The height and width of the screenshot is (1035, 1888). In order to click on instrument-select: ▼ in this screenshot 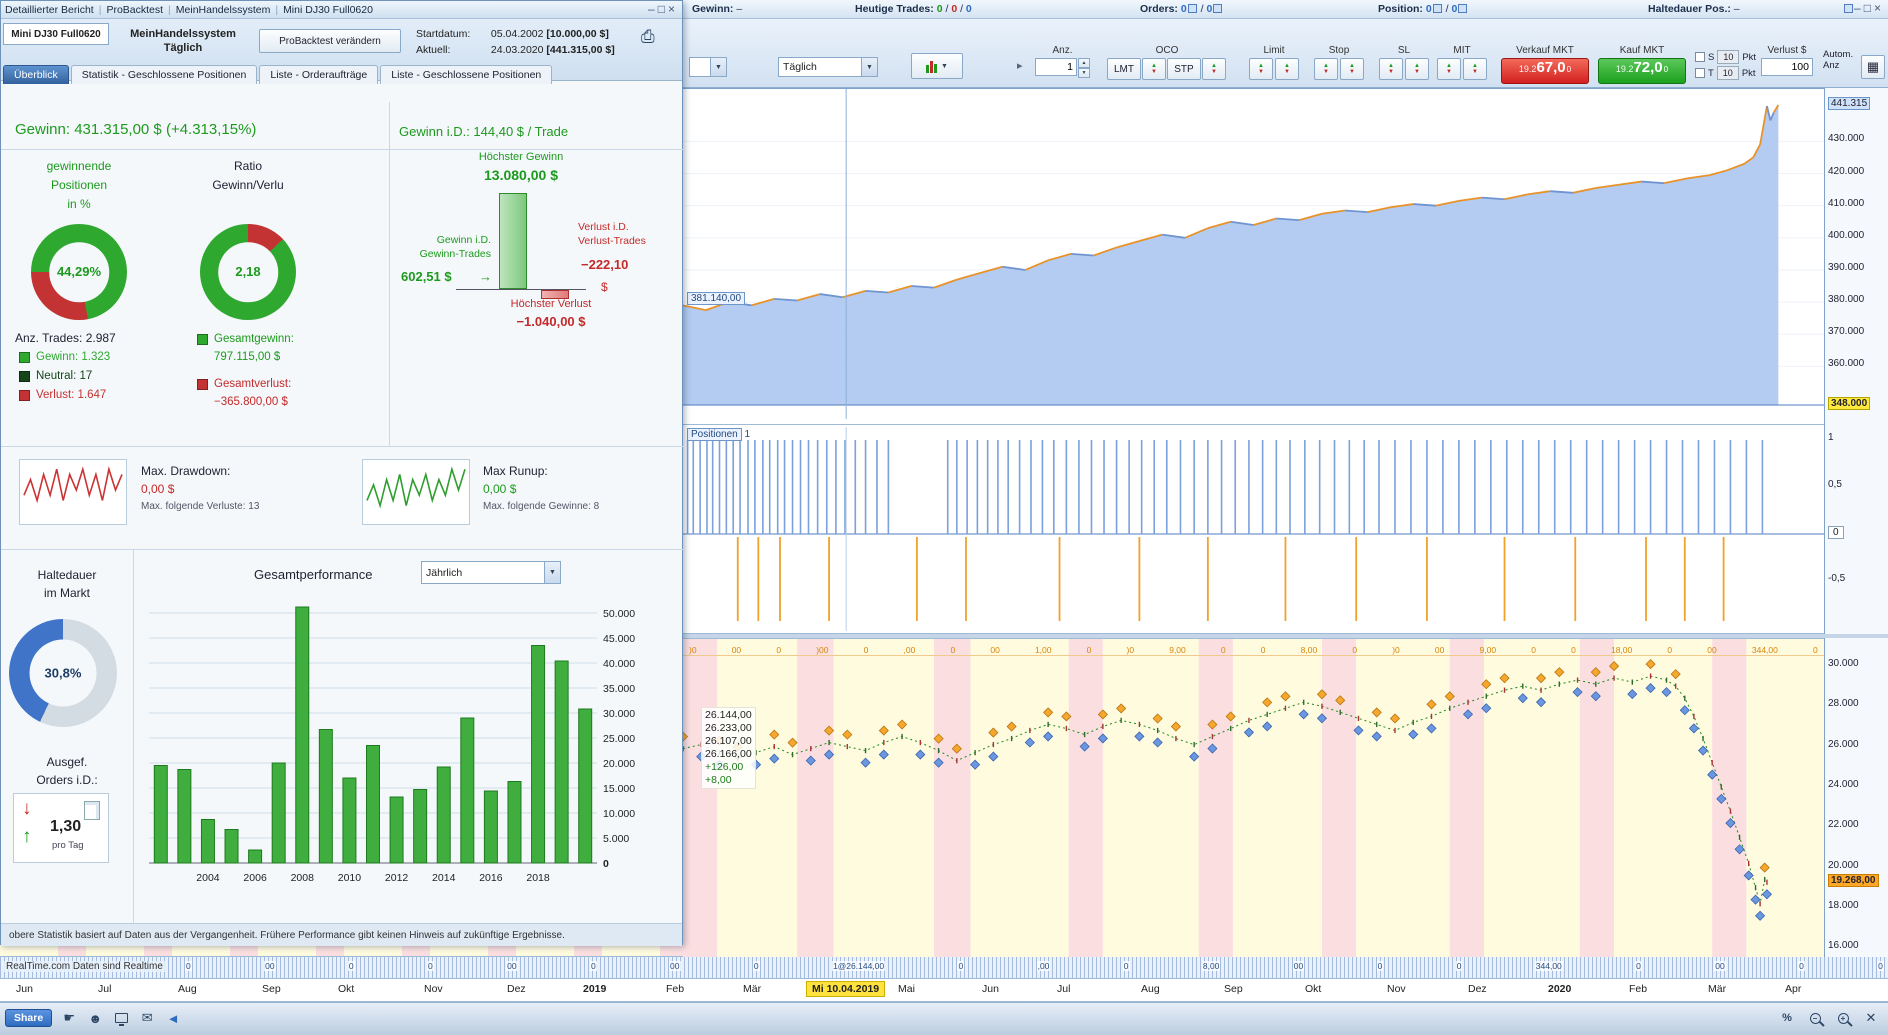, I will do `click(708, 67)`.